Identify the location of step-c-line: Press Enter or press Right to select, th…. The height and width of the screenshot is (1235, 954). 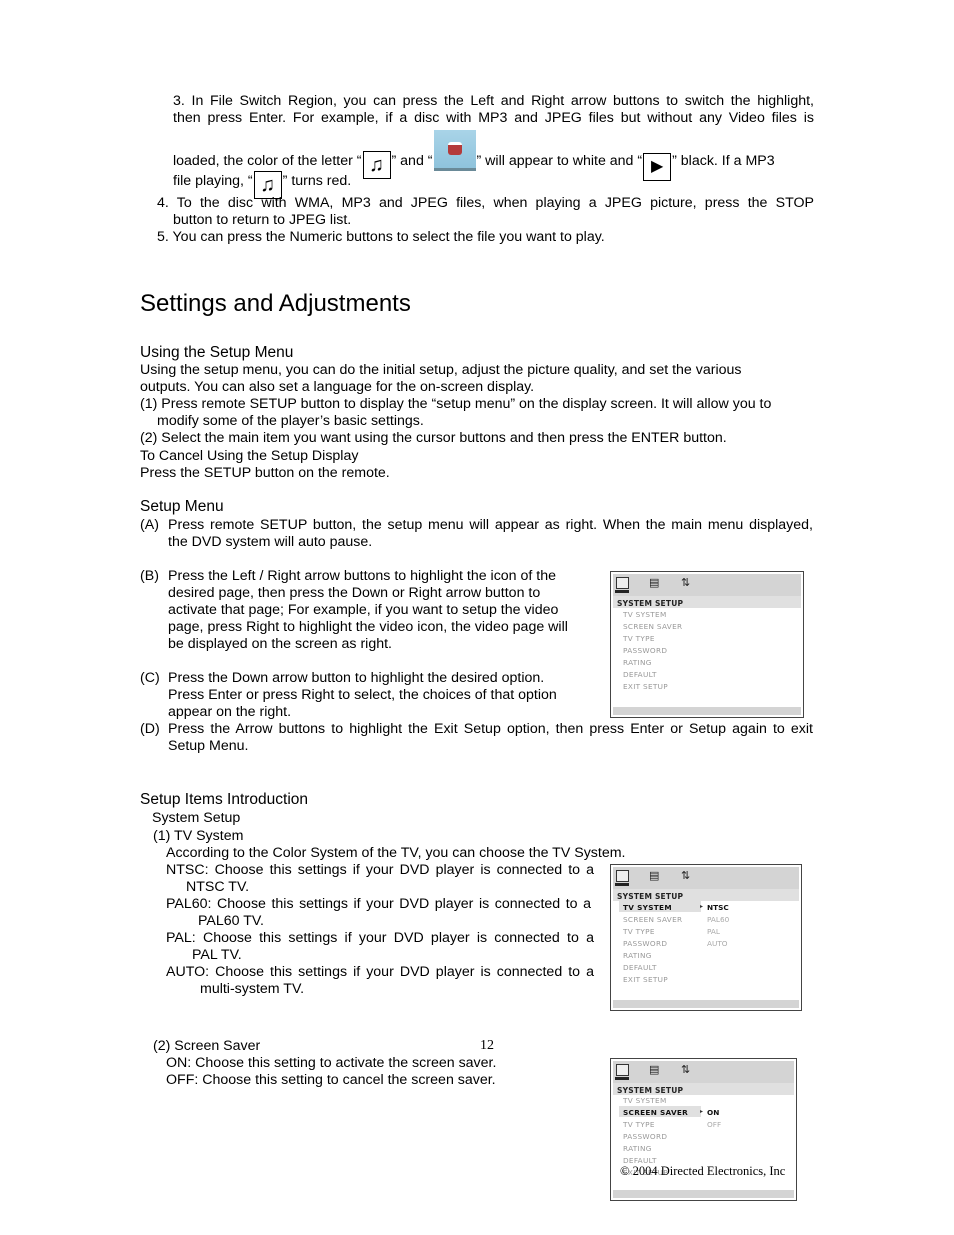
(362, 695).